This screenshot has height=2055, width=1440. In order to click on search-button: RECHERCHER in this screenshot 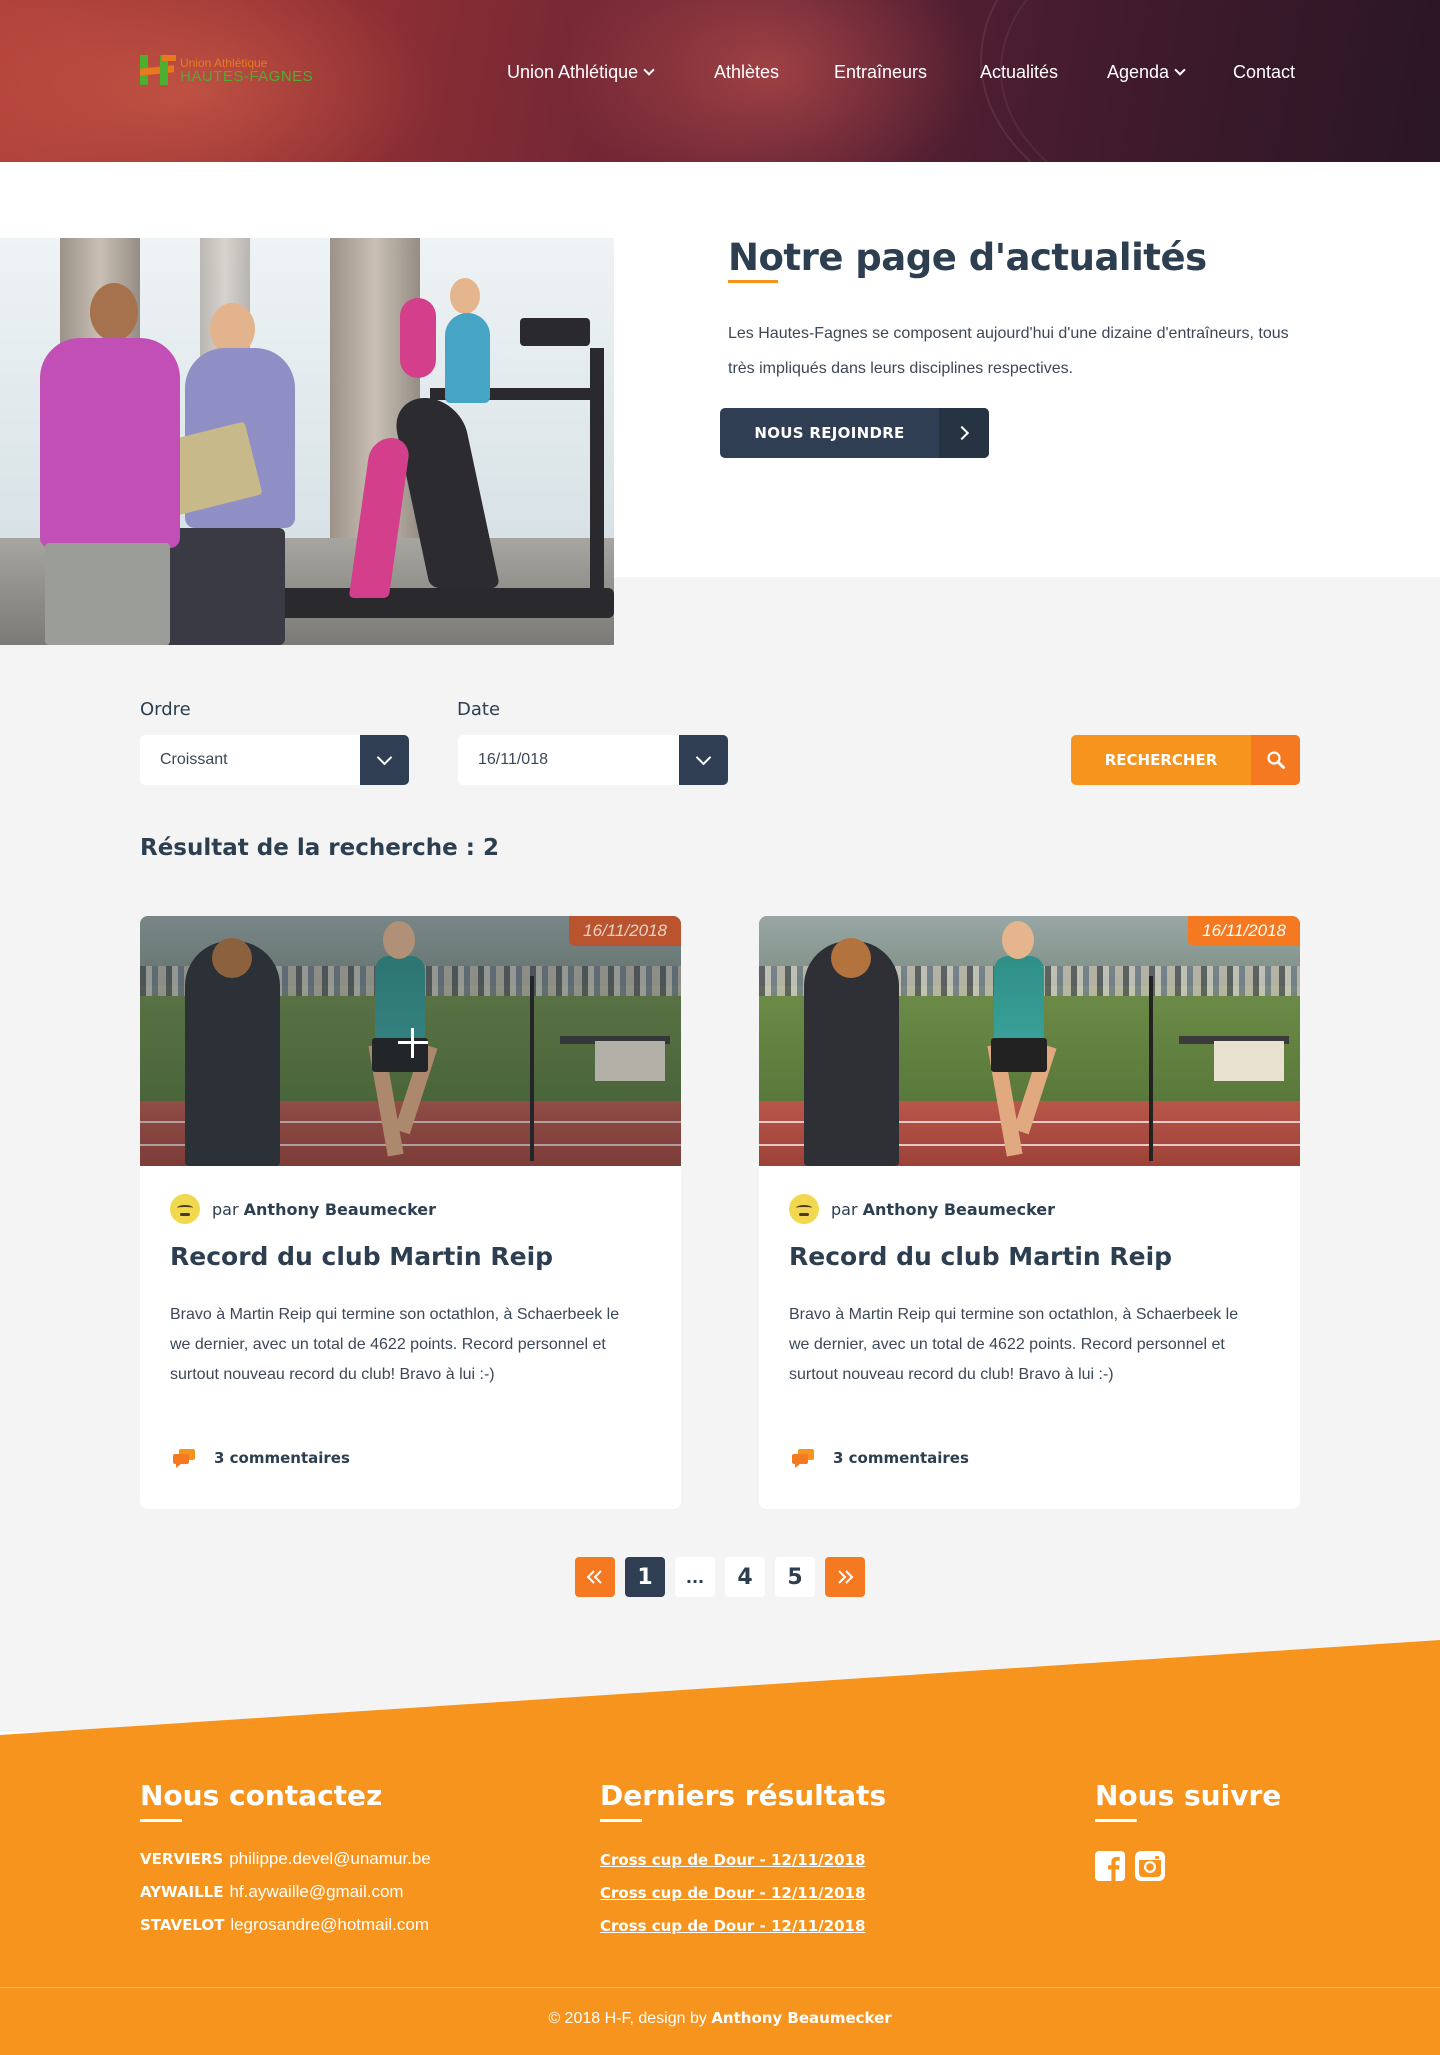, I will do `click(1185, 760)`.